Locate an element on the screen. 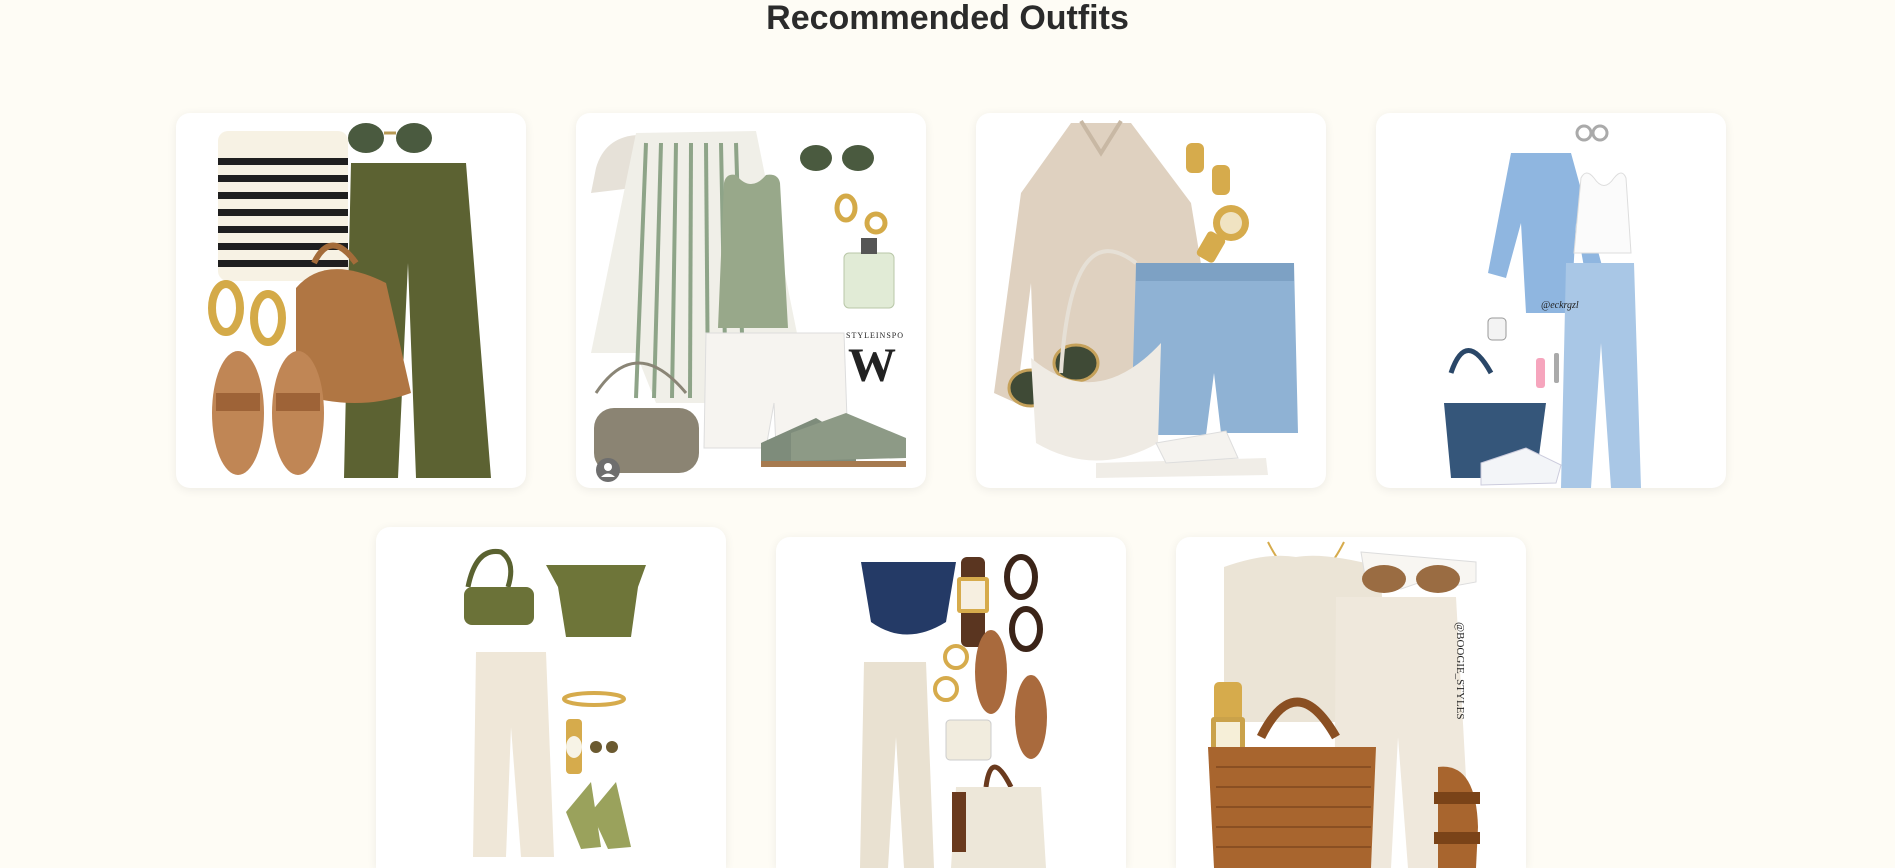  page-title: Recommended Outfits is located at coordinates (947, 18).